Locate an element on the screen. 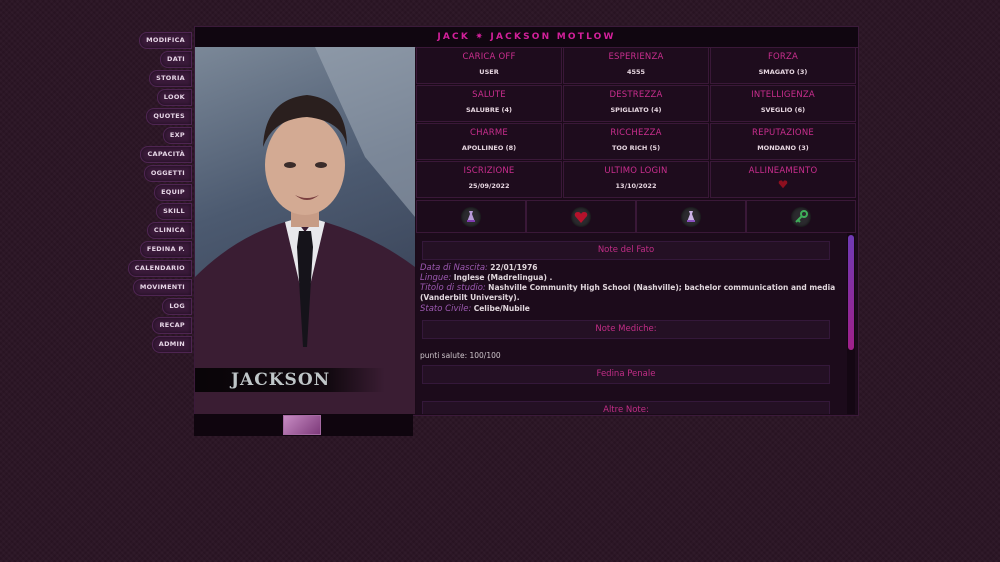  stat-ricchezza: RICCHEZZA TOO RICH (5) is located at coordinates (636, 141).